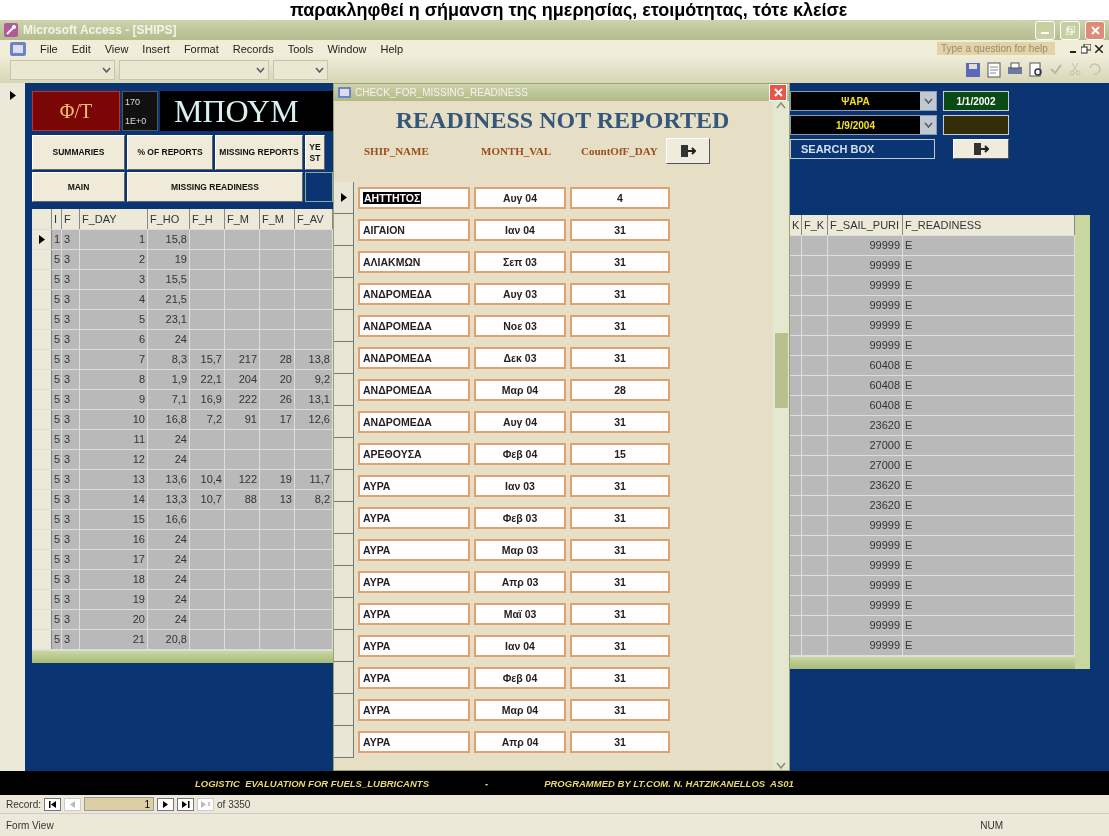  I want to click on menu-item: View, so click(116, 48).